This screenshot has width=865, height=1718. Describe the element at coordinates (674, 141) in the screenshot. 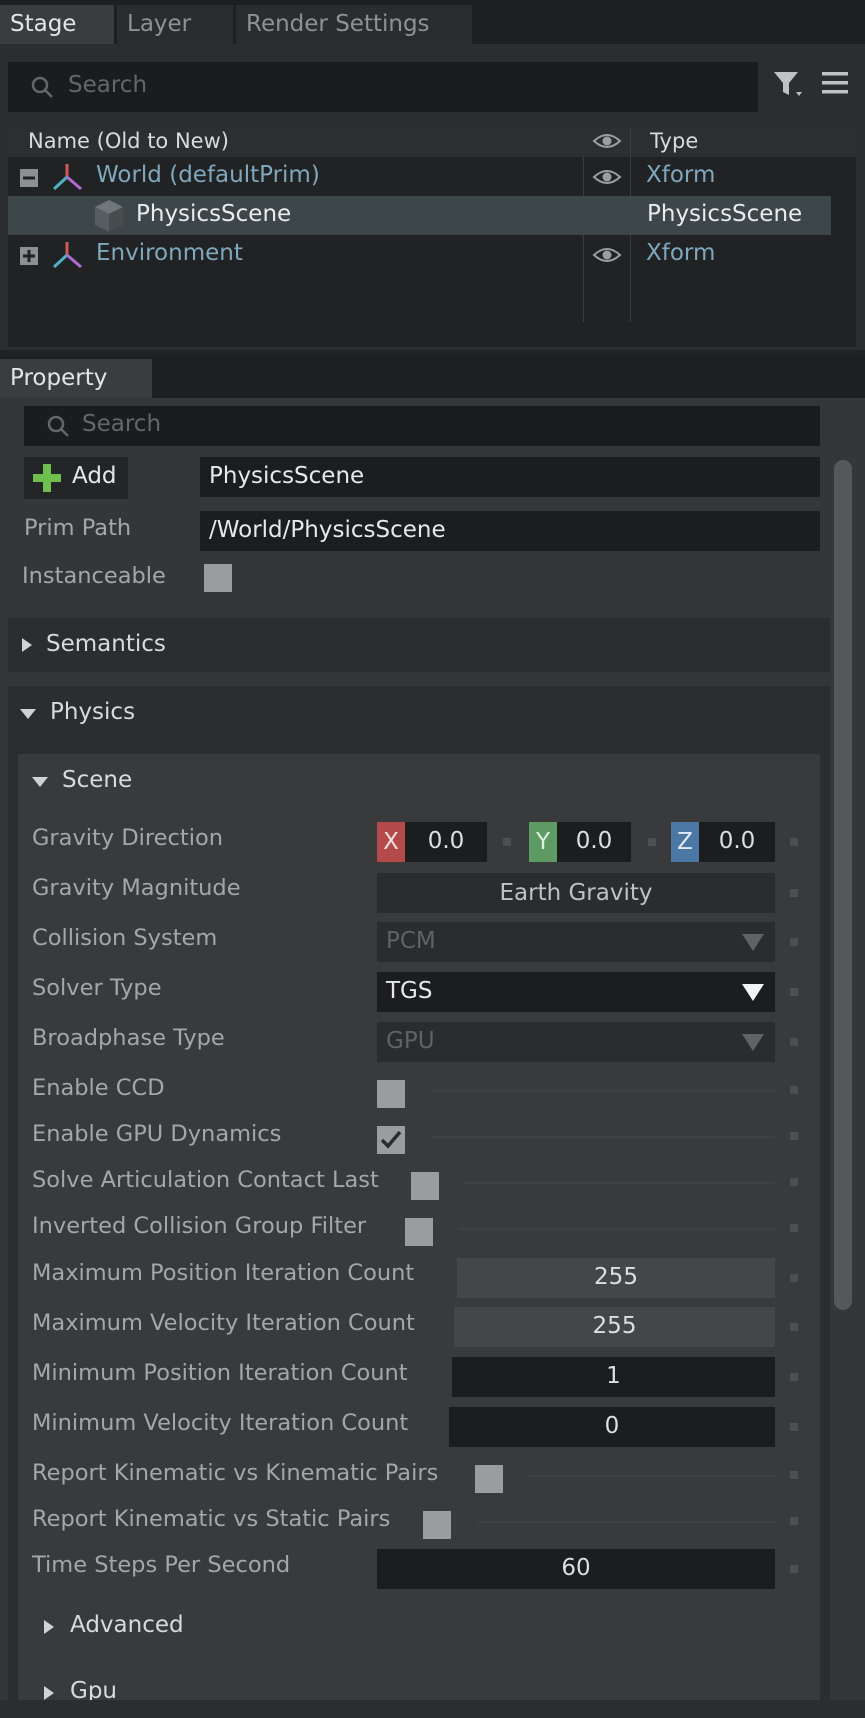

I see `column-type: Type` at that location.